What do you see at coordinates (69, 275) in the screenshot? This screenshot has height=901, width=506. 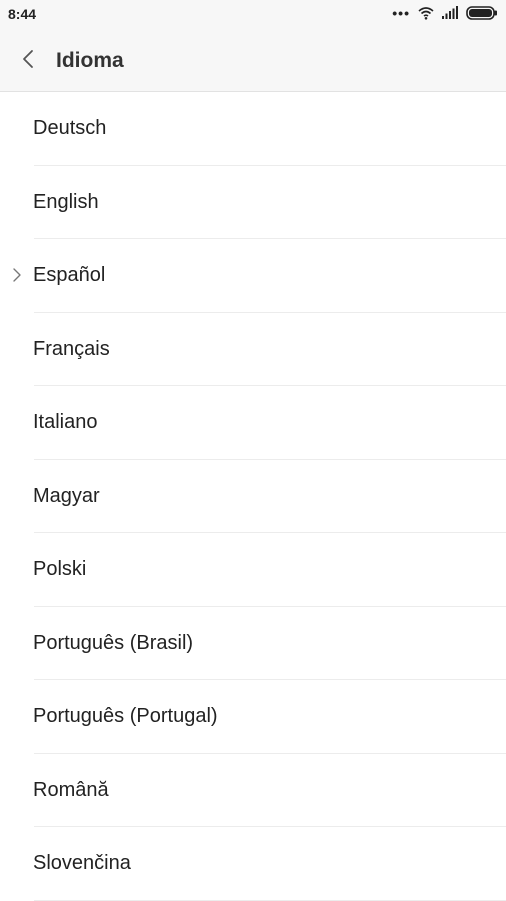 I see `language-label: Español` at bounding box center [69, 275].